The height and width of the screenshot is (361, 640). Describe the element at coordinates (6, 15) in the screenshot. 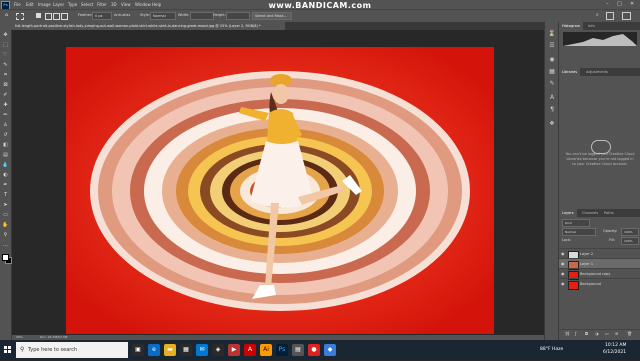

I see `home-icon: ⌂` at that location.